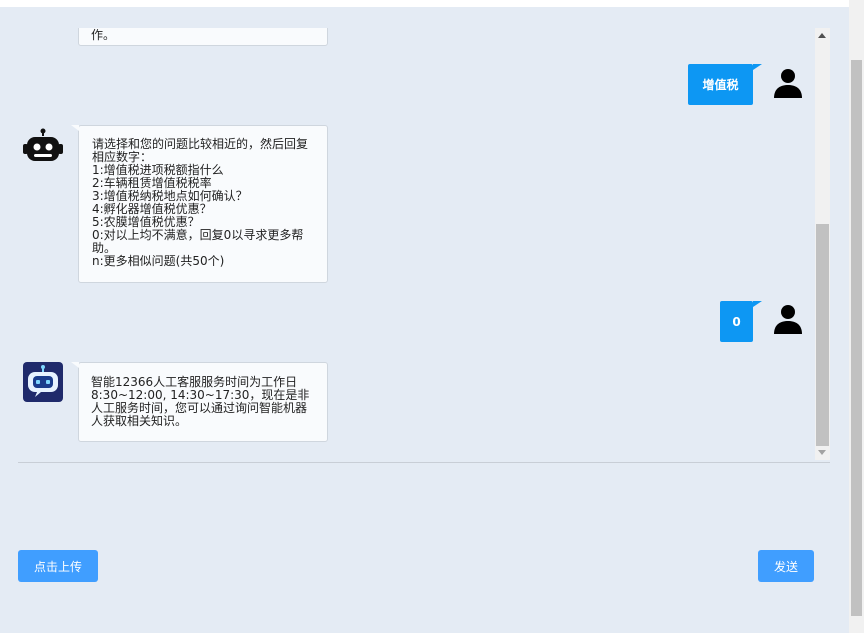  I want to click on top-edge, so click(424, 3).